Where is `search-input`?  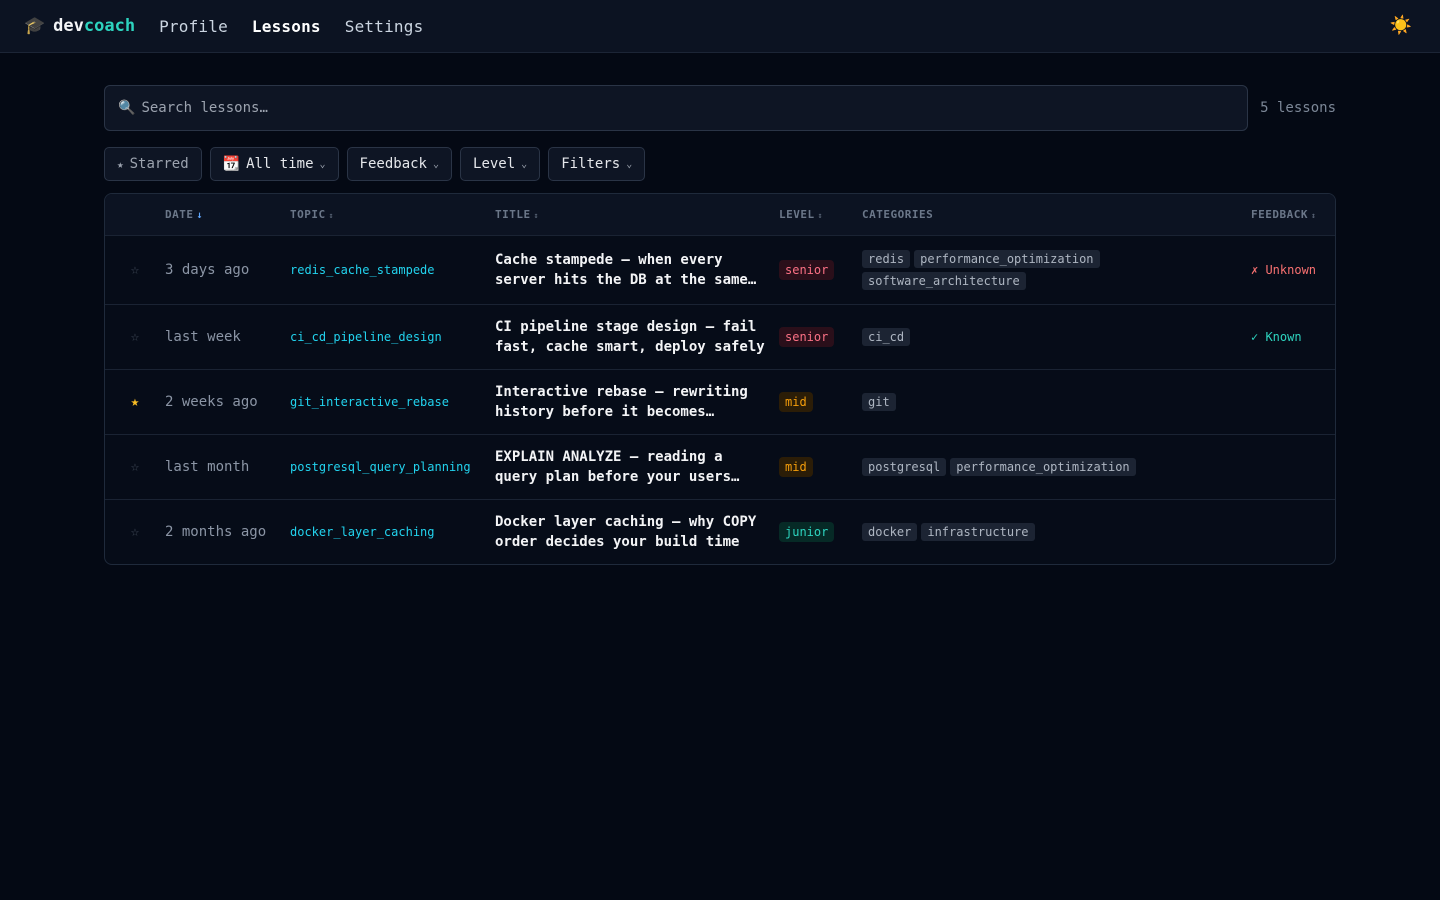
search-input is located at coordinates (686, 108).